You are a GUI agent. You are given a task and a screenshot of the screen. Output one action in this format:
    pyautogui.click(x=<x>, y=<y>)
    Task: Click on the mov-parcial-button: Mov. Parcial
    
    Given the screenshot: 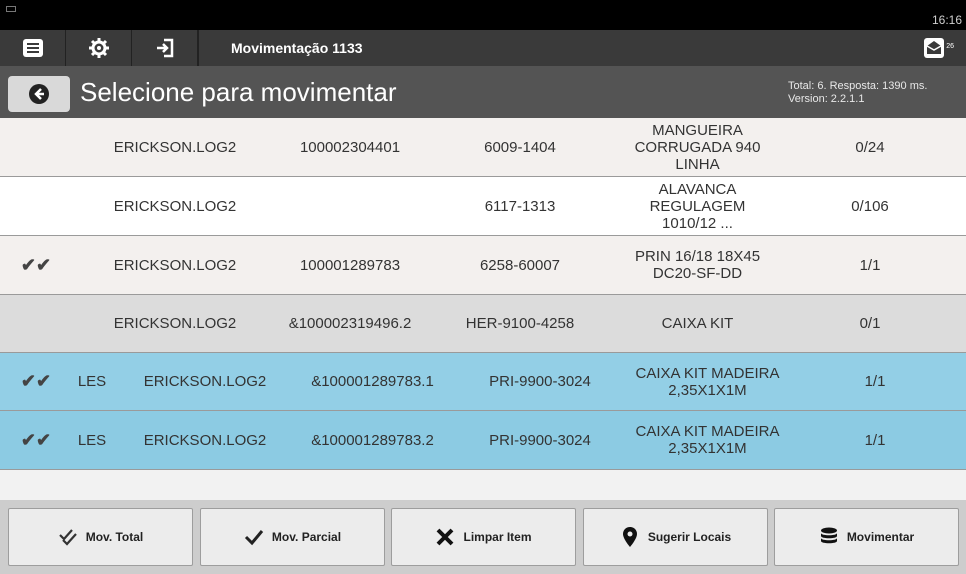 What is the action you would take?
    pyautogui.click(x=292, y=537)
    